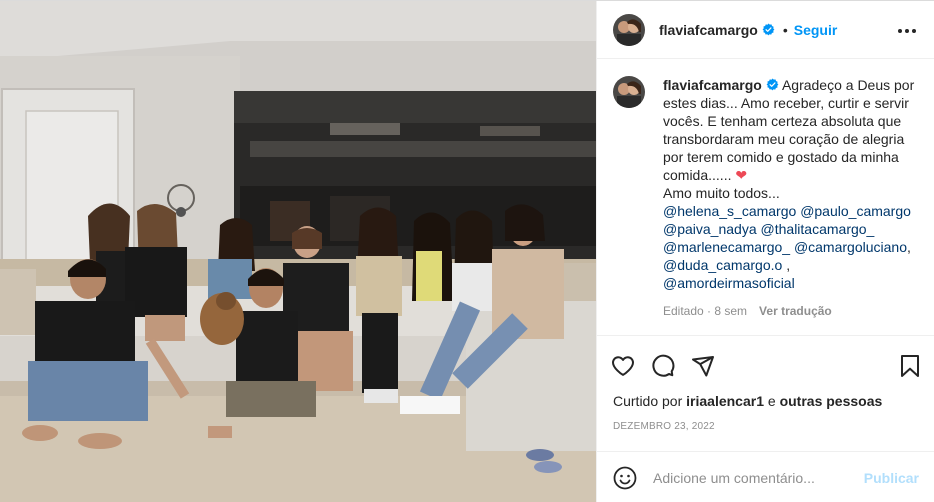 This screenshot has width=934, height=502. I want to click on mention-link: @paiva_nadya, so click(710, 229).